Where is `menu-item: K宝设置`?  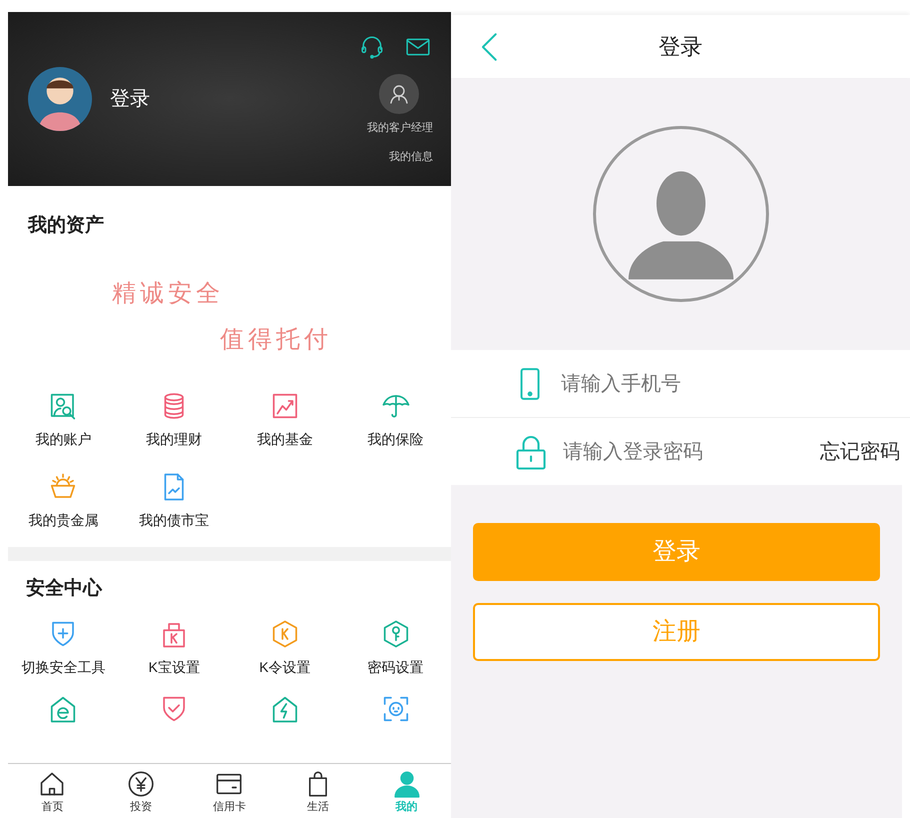
menu-item: K宝设置 is located at coordinates (174, 667).